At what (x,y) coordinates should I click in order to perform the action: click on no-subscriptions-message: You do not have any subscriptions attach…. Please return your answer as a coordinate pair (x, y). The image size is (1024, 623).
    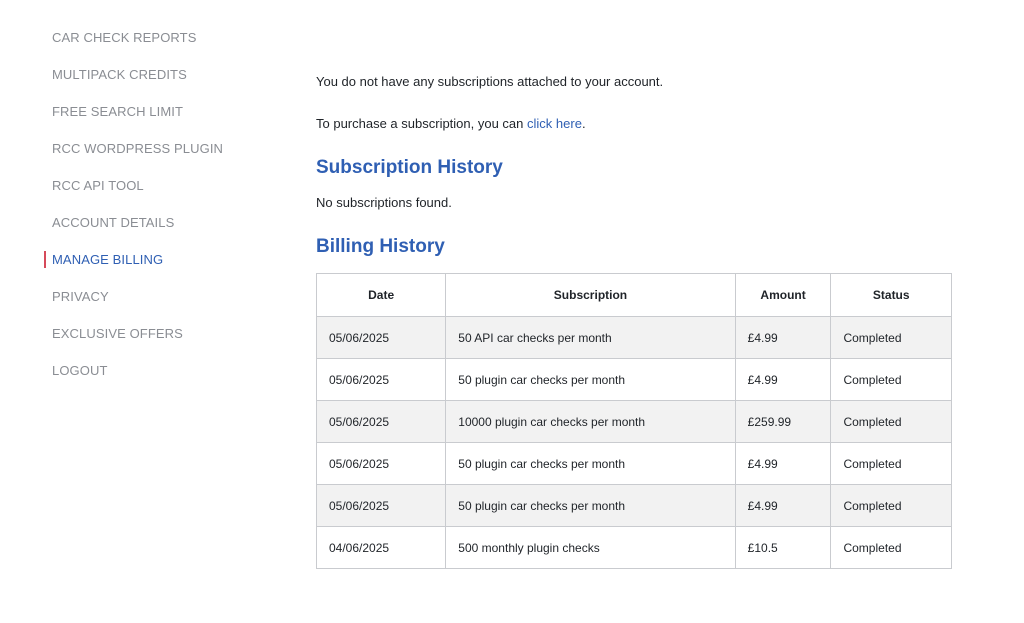
    Looking at the image, I should click on (490, 81).